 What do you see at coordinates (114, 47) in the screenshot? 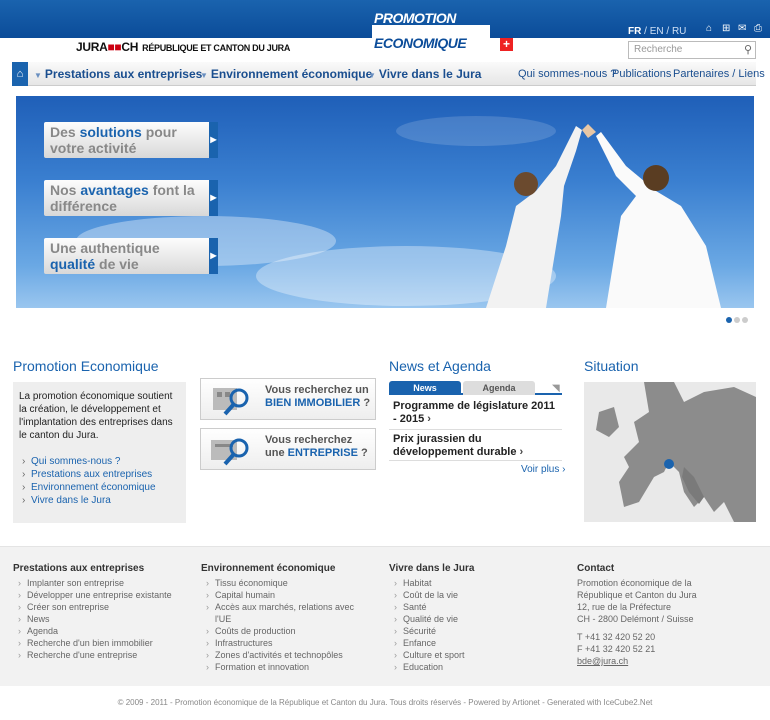
I see `jura-logo-mark: ■■` at bounding box center [114, 47].